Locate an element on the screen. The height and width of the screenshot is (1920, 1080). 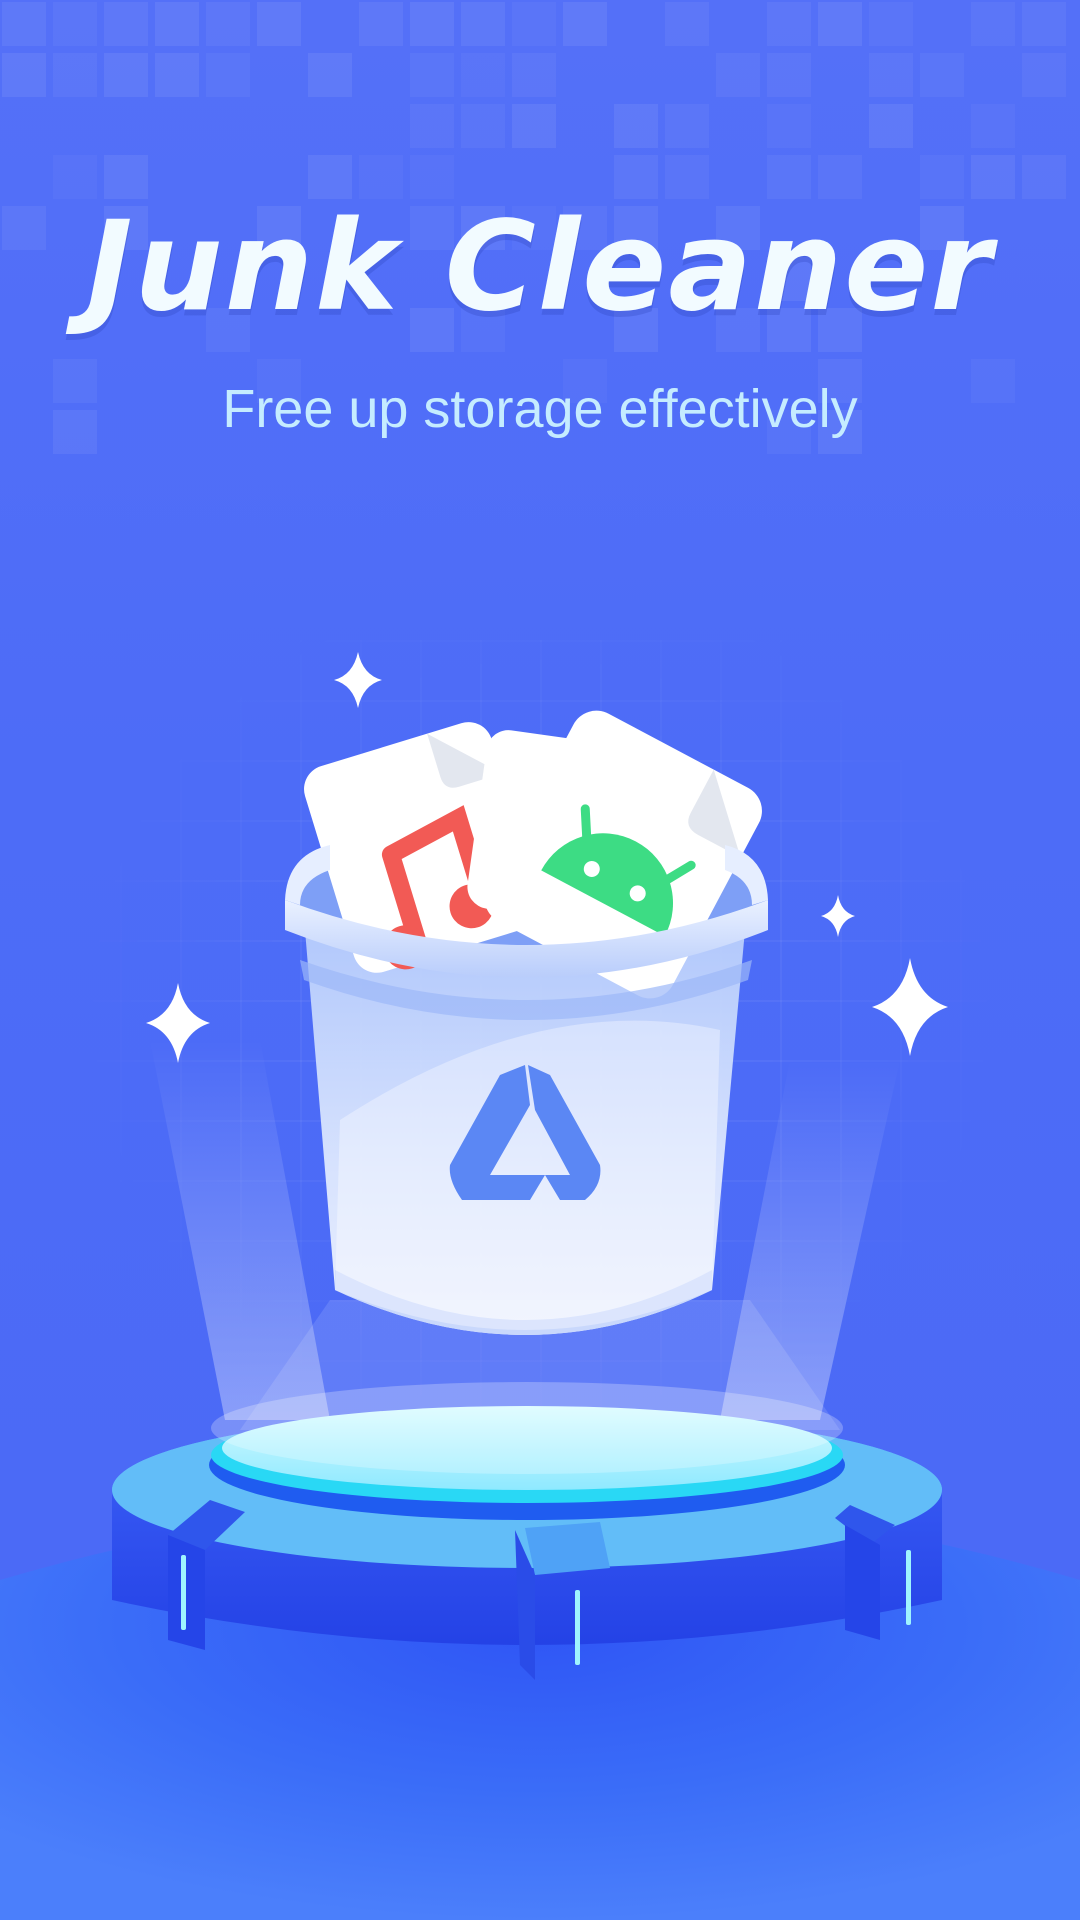
page-title: Junk Cleaner is located at coordinates (540, 267).